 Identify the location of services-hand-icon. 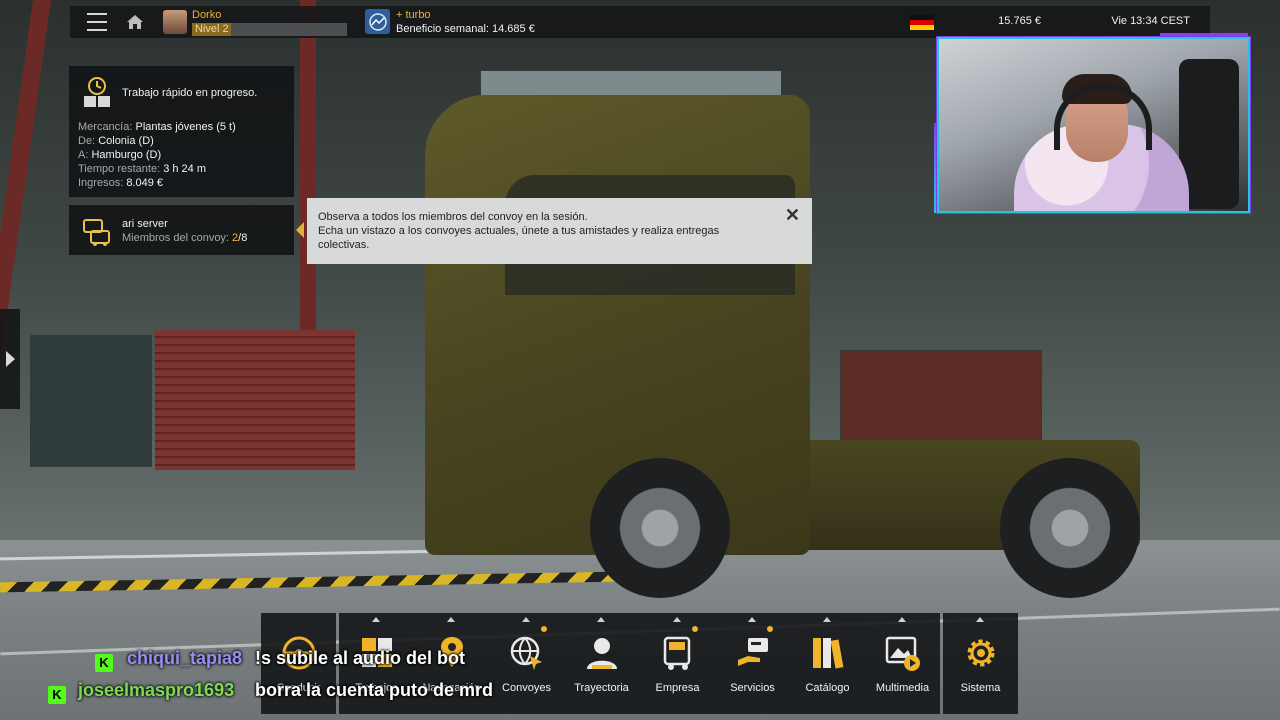
(753, 653).